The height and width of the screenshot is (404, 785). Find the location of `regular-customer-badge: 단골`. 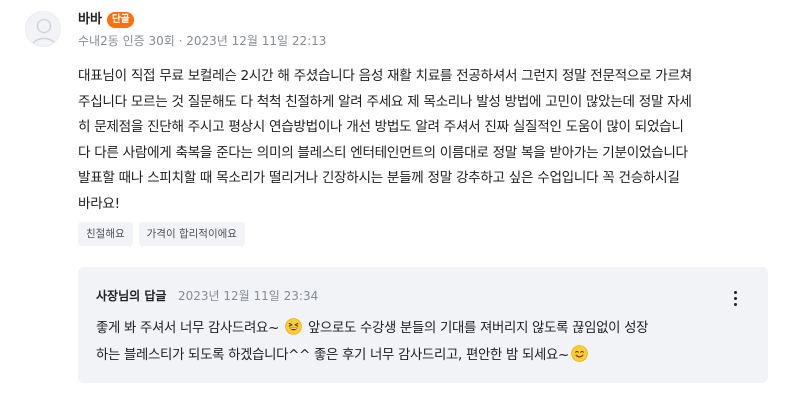

regular-customer-badge: 단골 is located at coordinates (121, 20).